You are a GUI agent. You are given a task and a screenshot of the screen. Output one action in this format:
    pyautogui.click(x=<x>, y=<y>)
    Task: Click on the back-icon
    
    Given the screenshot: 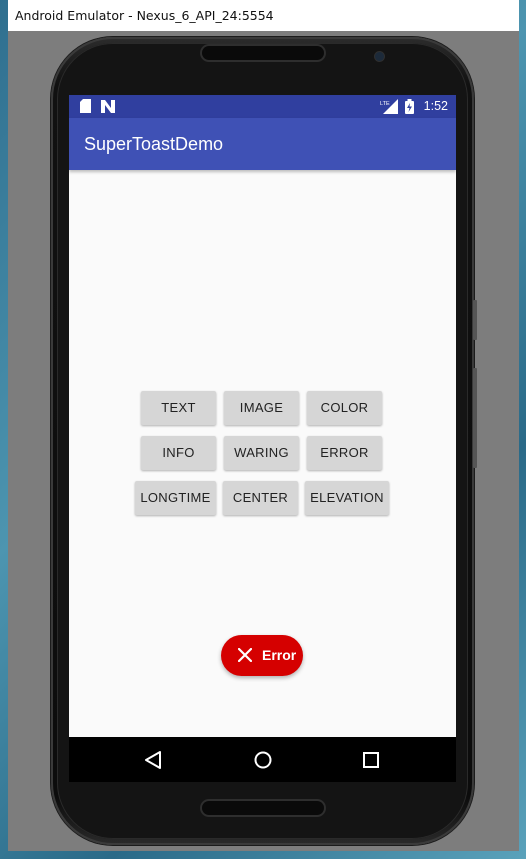 What is the action you would take?
    pyautogui.click(x=153, y=762)
    